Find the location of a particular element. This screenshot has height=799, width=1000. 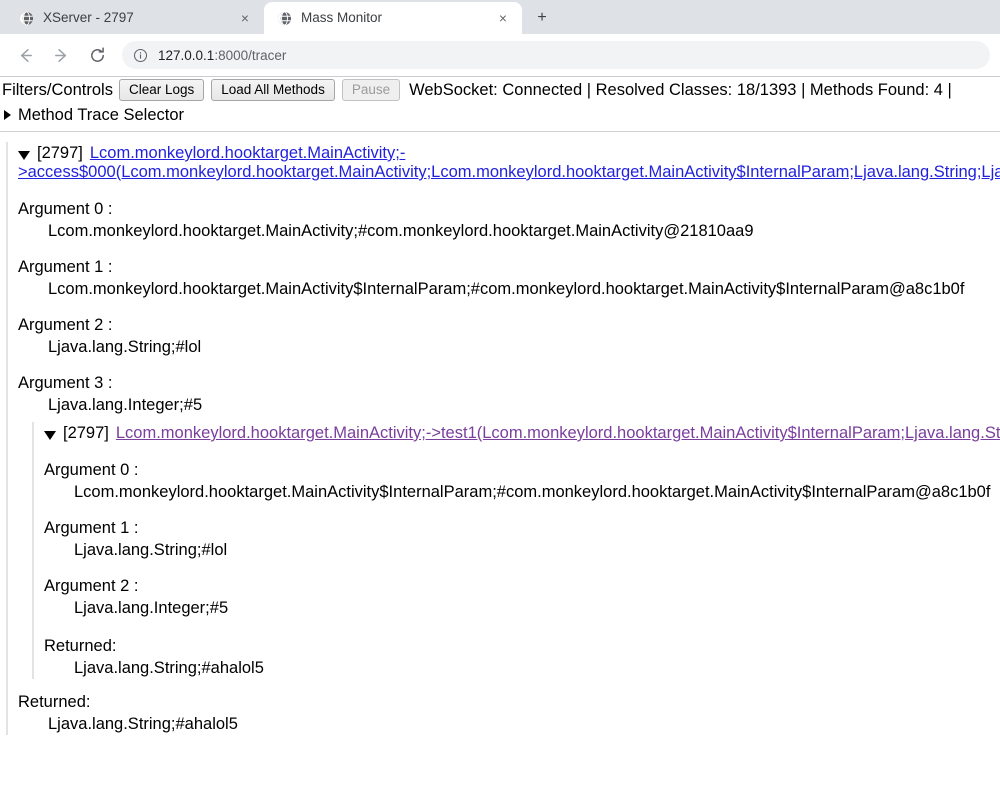

method-trace-selector: Method Trace Selector is located at coordinates (500, 115).